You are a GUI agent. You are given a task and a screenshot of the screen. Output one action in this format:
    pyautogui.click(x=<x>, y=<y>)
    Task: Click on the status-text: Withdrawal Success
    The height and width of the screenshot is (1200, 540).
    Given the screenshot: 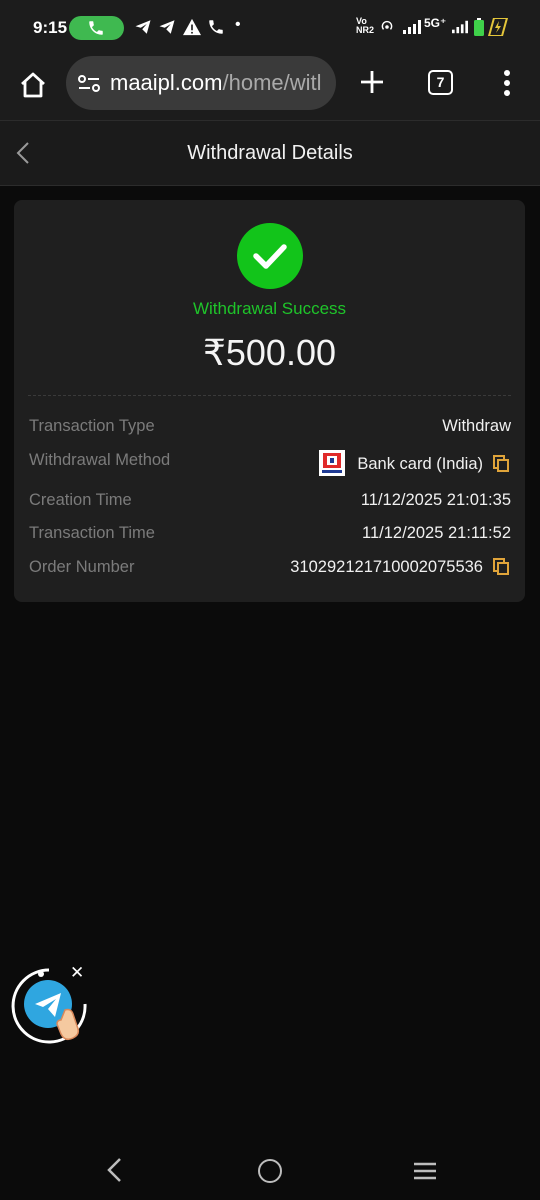 What is the action you would take?
    pyautogui.click(x=269, y=308)
    